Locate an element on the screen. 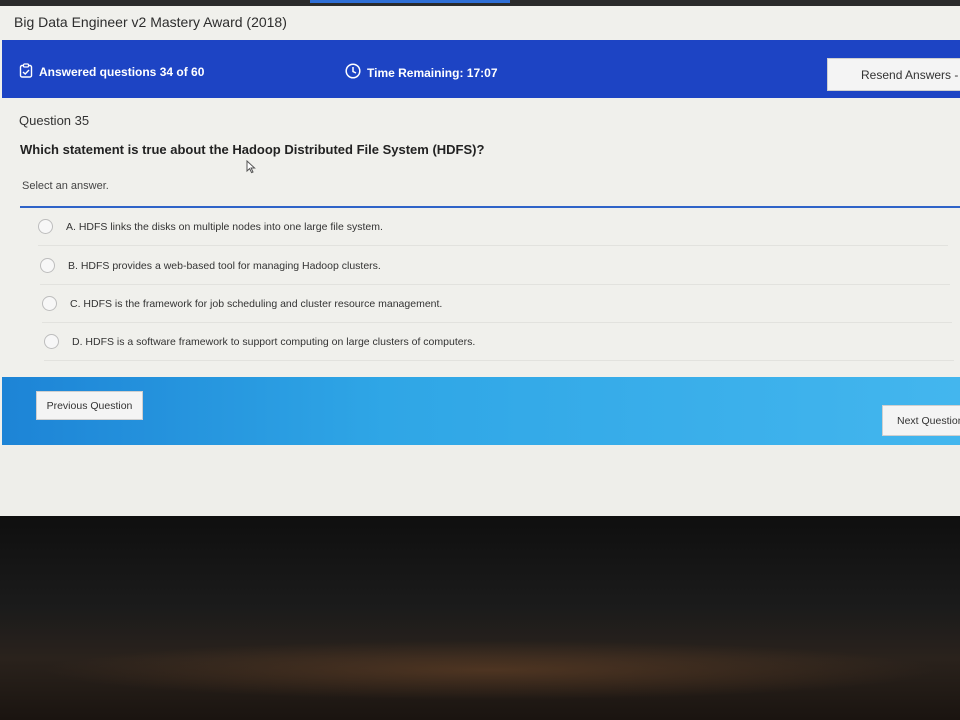 Image resolution: width=960 pixels, height=720 pixels. radio-button-b is located at coordinates (47, 265).